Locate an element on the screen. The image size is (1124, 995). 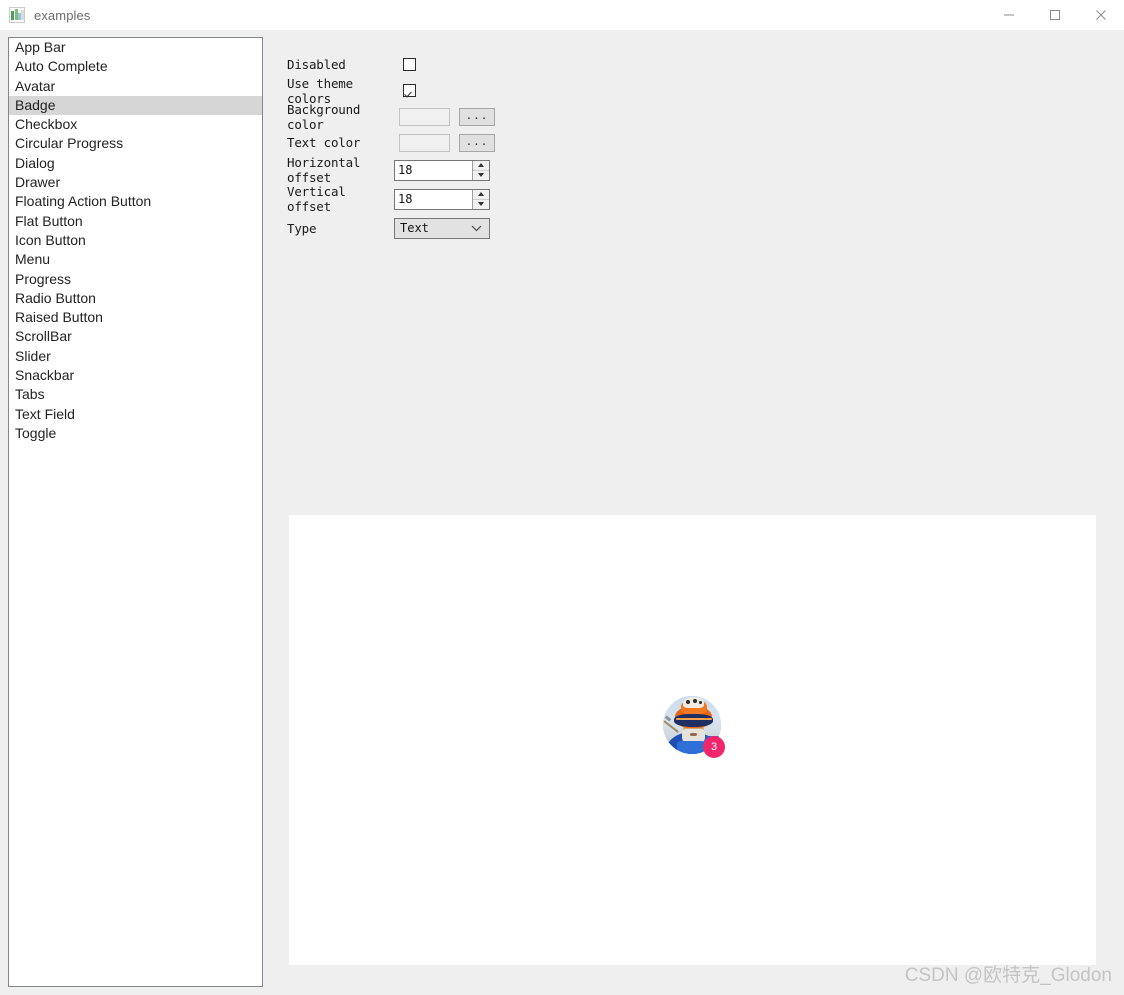
horizontal-offset-spin-buttons is located at coordinates (480, 170).